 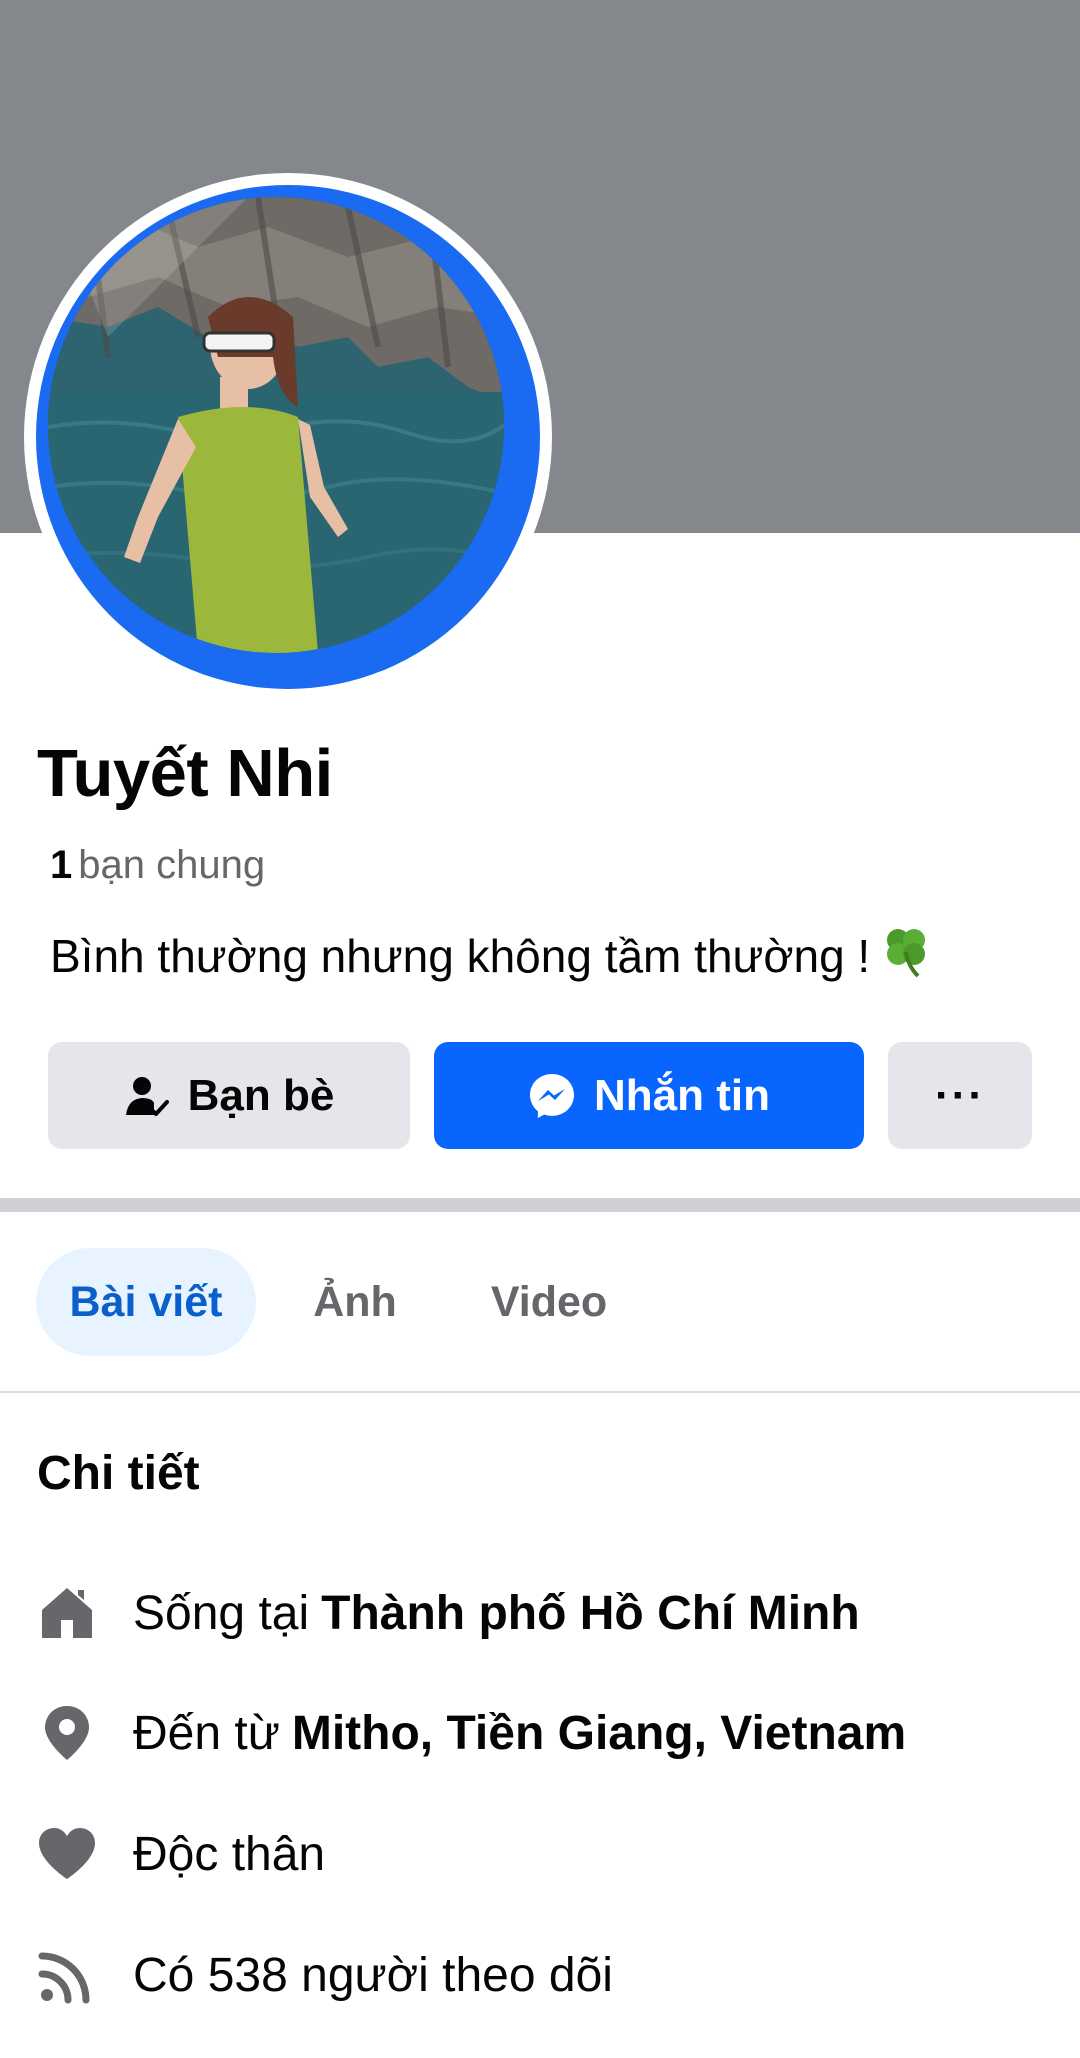 I want to click on more-icon: ···, so click(x=960, y=1095).